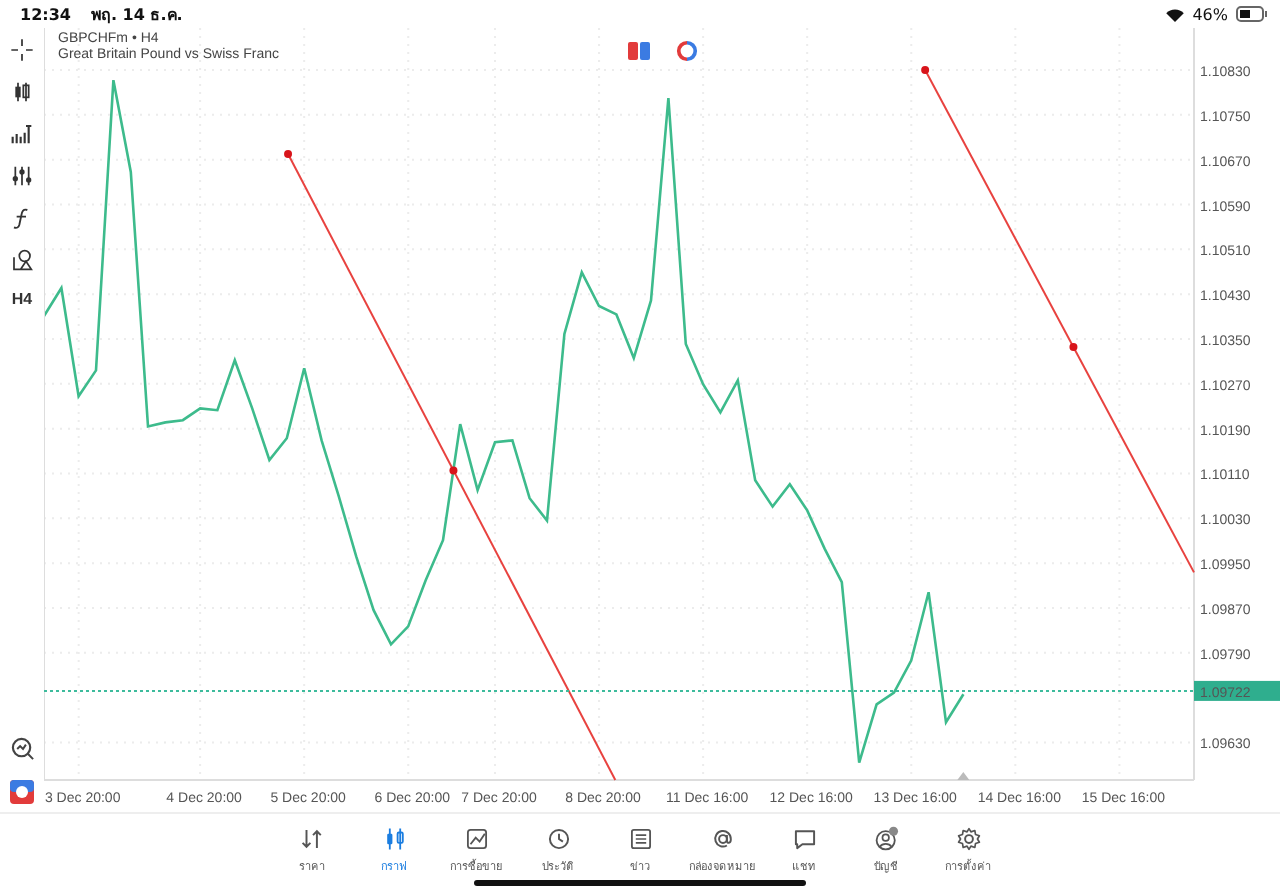 Image resolution: width=1280 pixels, height=894 pixels. I want to click on shapes-icon, so click(22, 260).